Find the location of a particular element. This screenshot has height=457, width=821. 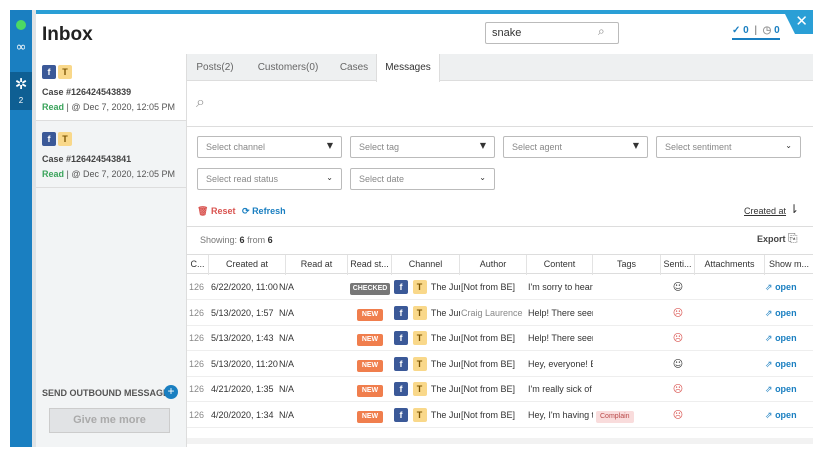

created-at-cell: 5/13/2020, 11:20 is located at coordinates (244, 363).